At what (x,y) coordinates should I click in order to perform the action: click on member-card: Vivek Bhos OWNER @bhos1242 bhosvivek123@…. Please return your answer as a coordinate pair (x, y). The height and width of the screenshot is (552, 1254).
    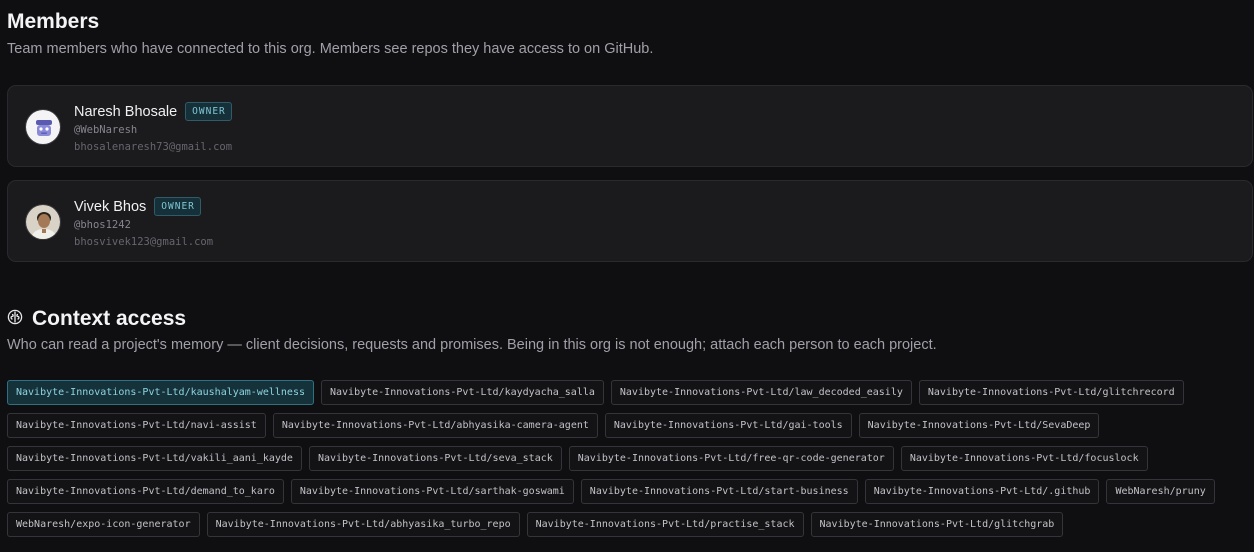
    Looking at the image, I should click on (630, 221).